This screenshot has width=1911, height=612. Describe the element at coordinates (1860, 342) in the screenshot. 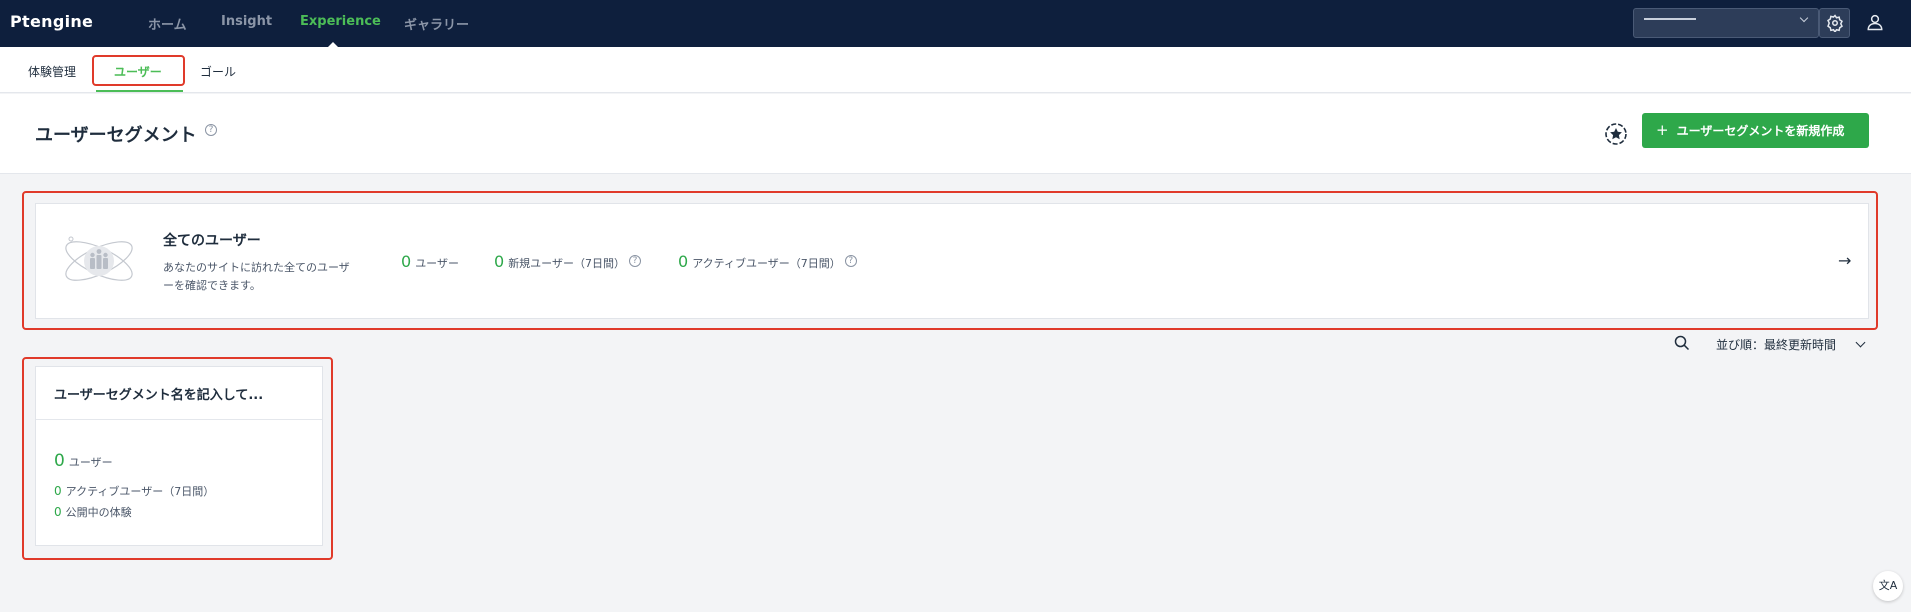

I see `chevron-down-icon` at that location.